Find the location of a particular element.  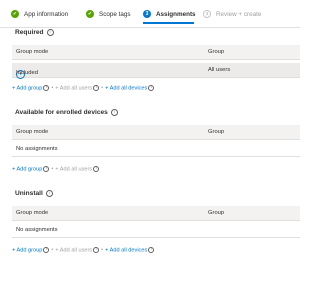

section-title-required: Required i is located at coordinates (34, 32).